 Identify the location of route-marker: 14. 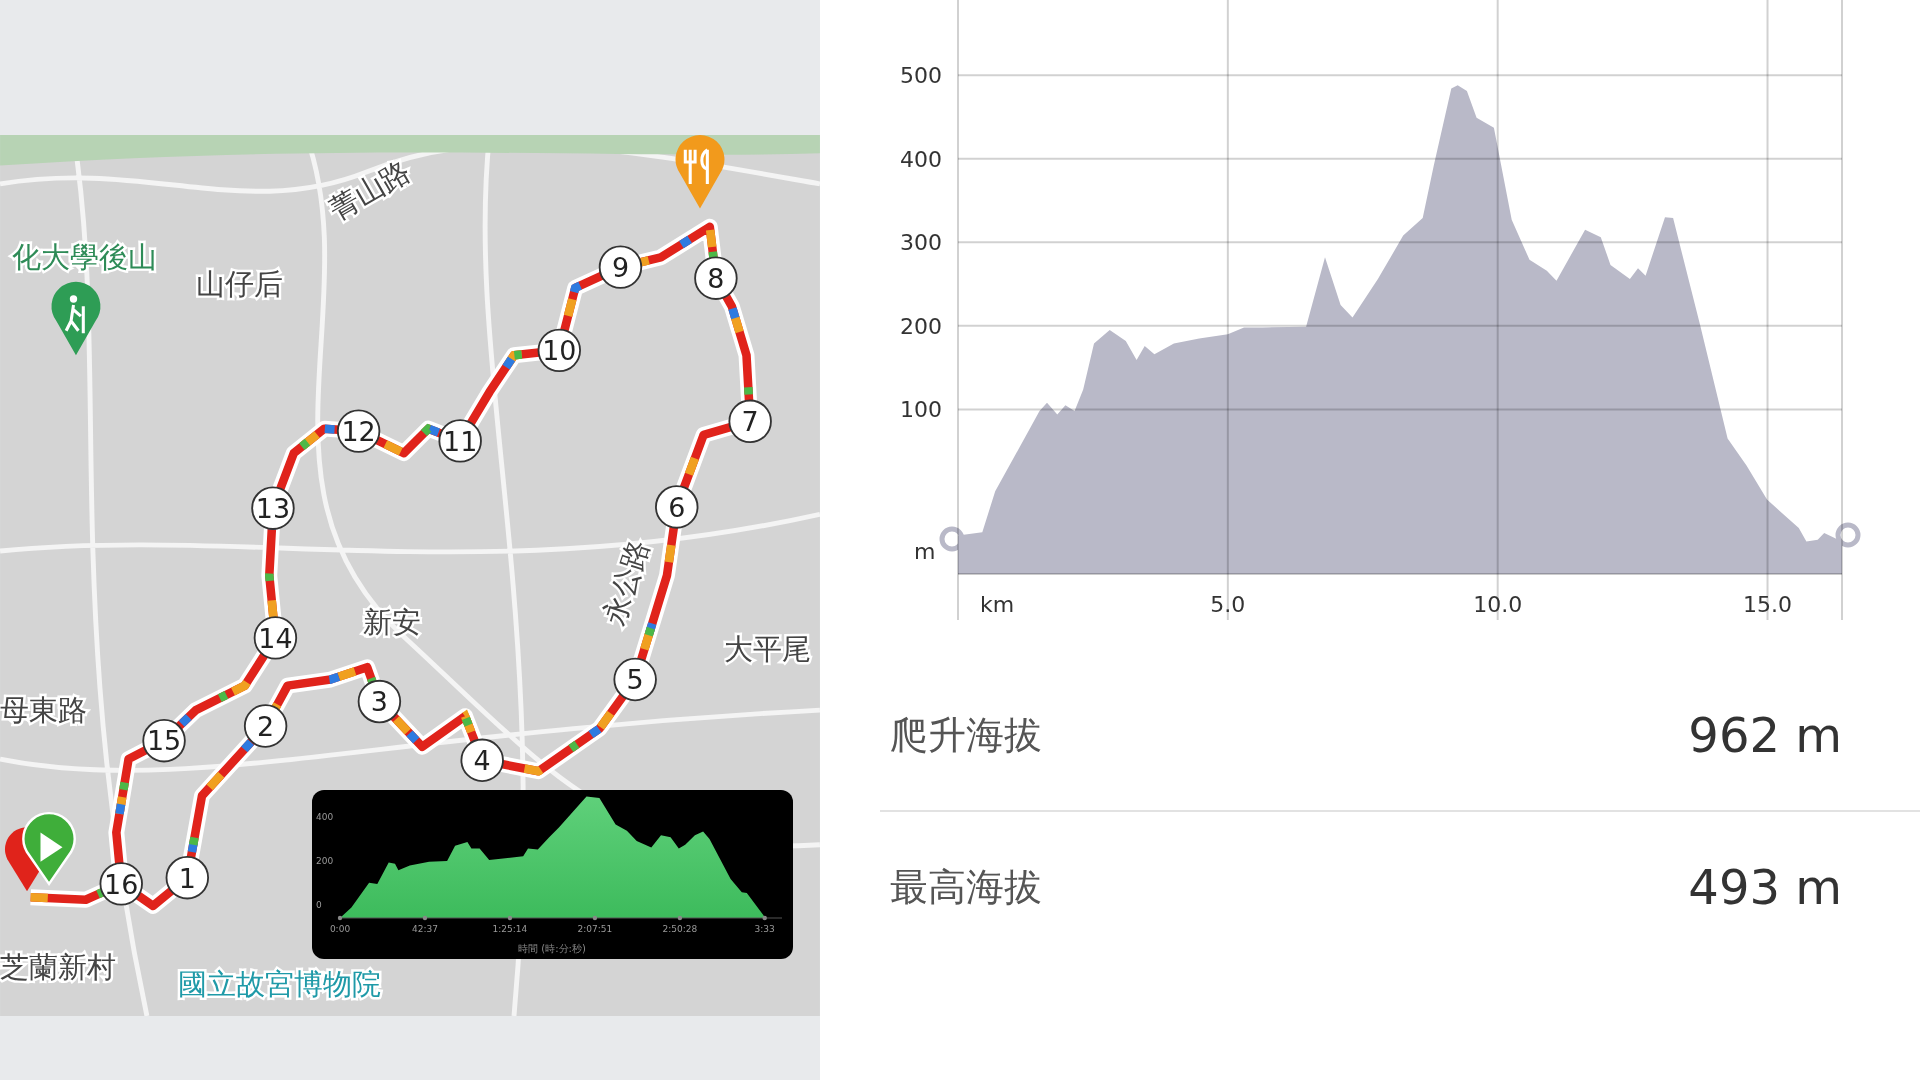
(275, 638).